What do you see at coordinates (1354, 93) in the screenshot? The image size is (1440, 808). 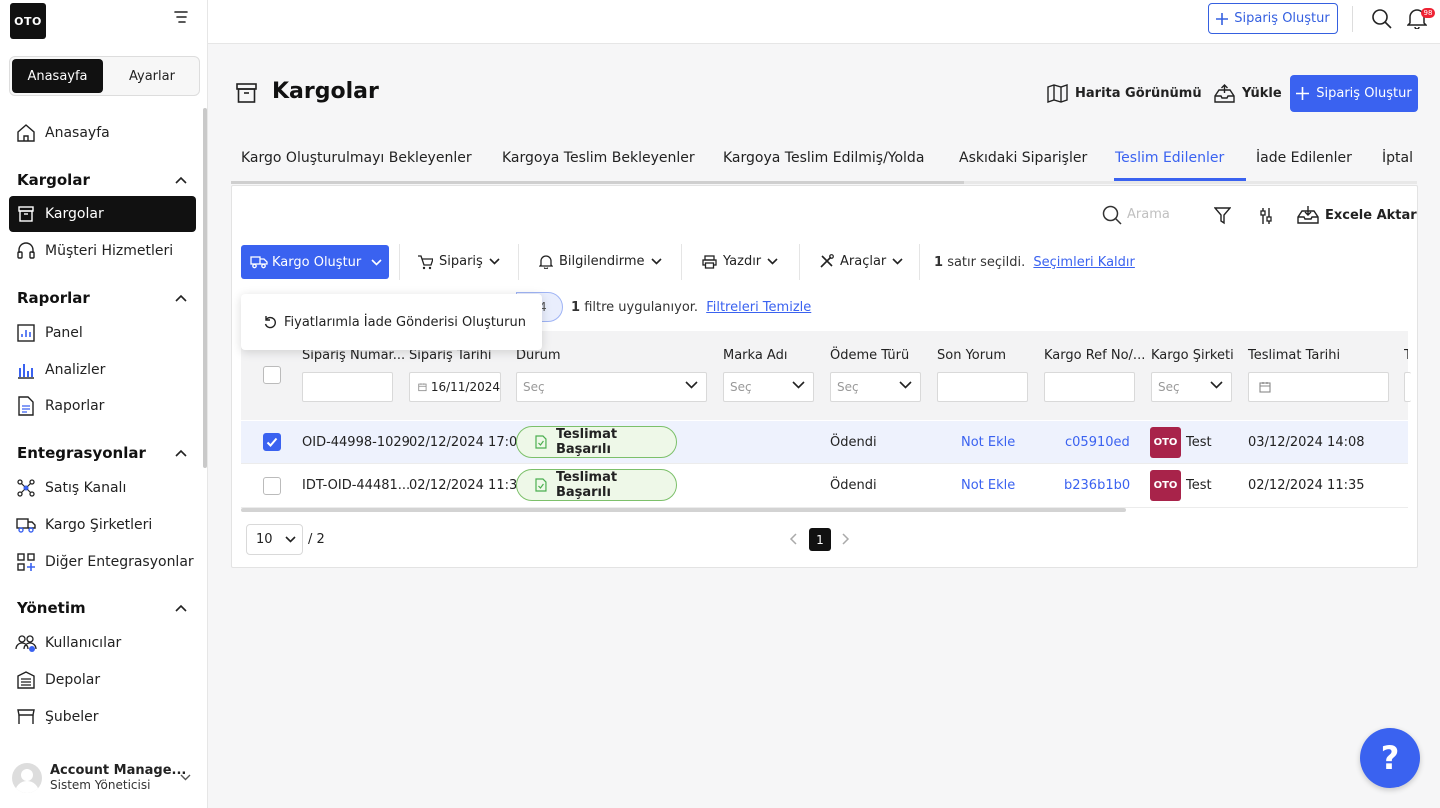 I see `create-order-button: Sipariş Oluştur` at bounding box center [1354, 93].